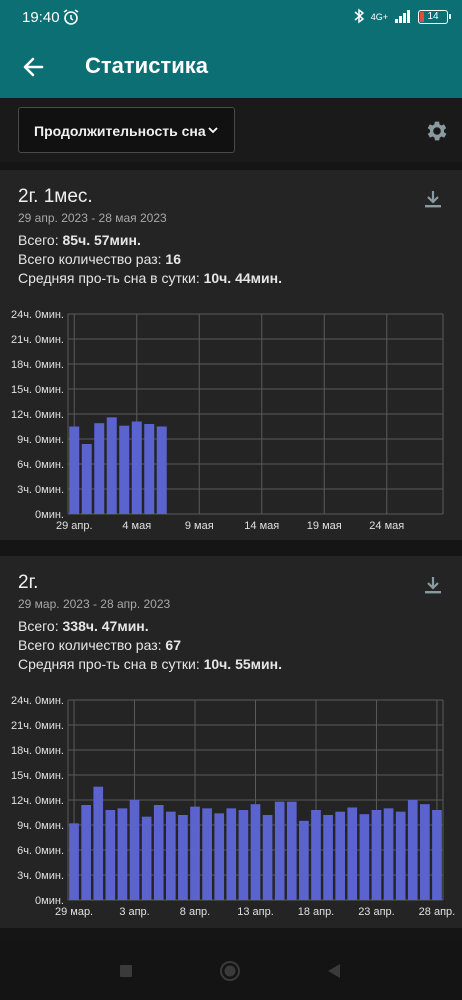  What do you see at coordinates (71, 19) in the screenshot?
I see `alarm-icon` at bounding box center [71, 19].